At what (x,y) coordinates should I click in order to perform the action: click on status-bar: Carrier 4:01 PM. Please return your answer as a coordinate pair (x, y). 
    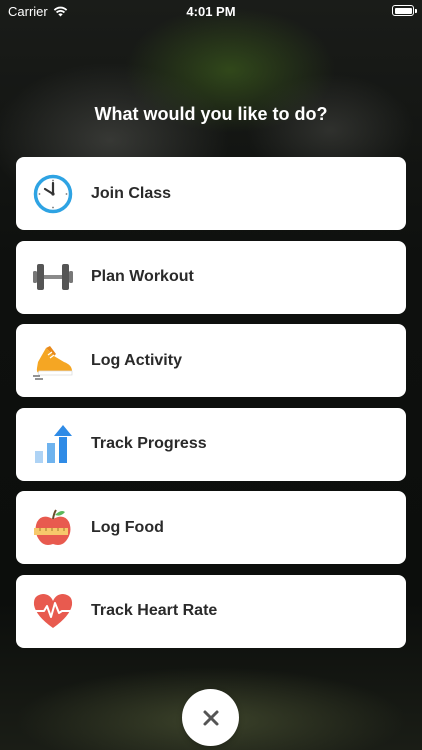
    Looking at the image, I should click on (211, 11).